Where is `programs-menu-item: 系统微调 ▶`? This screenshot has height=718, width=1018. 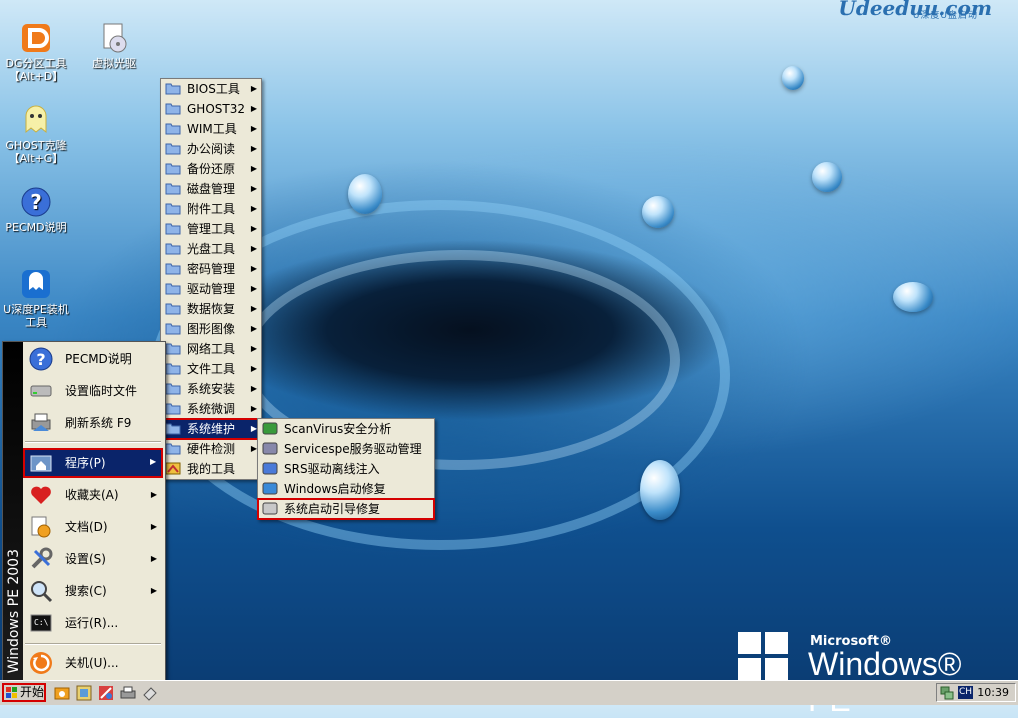 programs-menu-item: 系统微调 ▶ is located at coordinates (211, 409).